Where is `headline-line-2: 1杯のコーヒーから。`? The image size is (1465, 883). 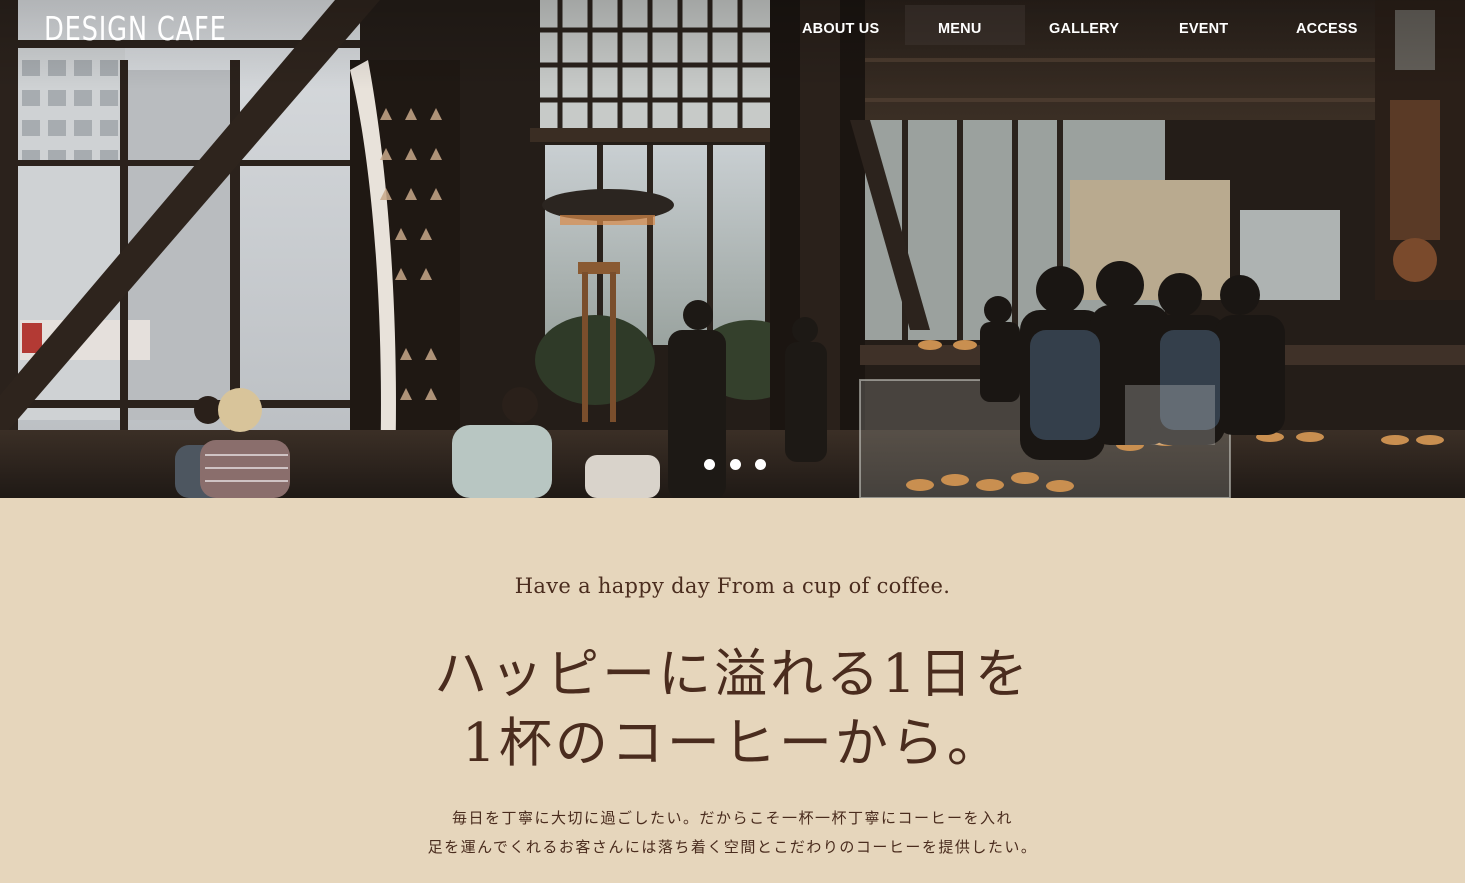
headline-line-2: 1杯のコーヒーから。 is located at coordinates (732, 743).